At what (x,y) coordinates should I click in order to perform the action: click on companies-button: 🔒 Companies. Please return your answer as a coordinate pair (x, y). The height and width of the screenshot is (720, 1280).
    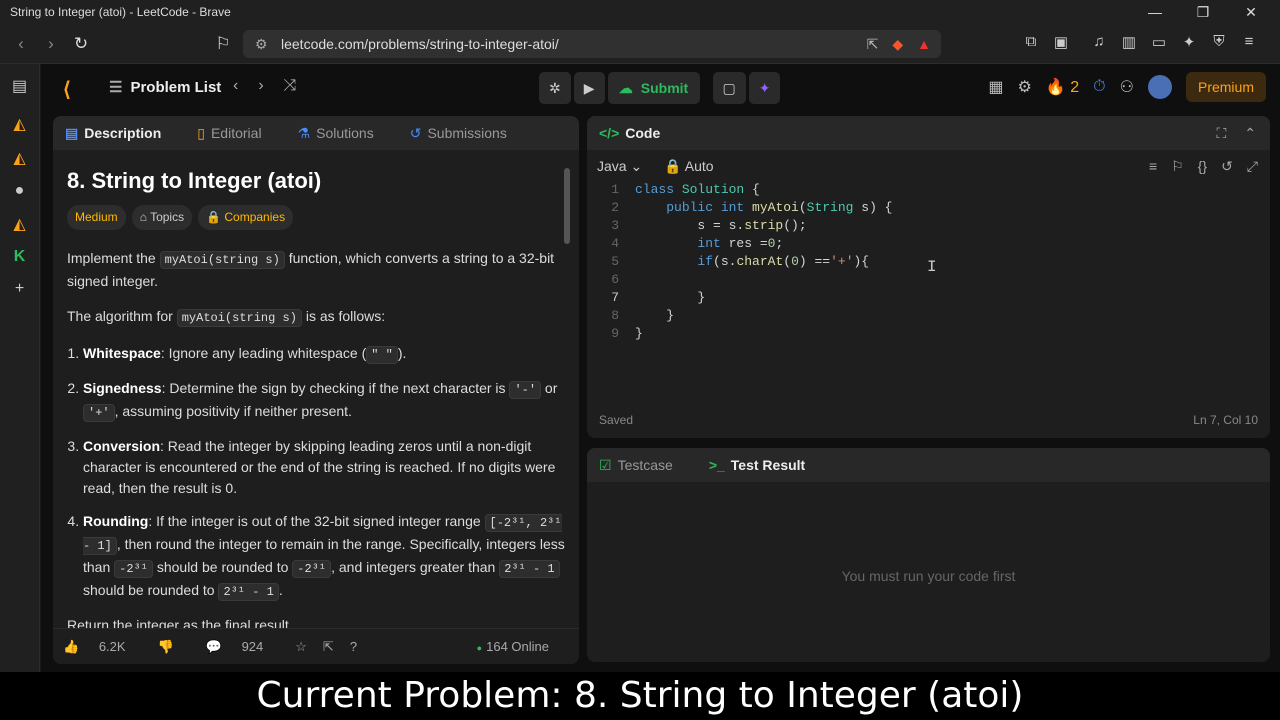
    Looking at the image, I should click on (246, 217).